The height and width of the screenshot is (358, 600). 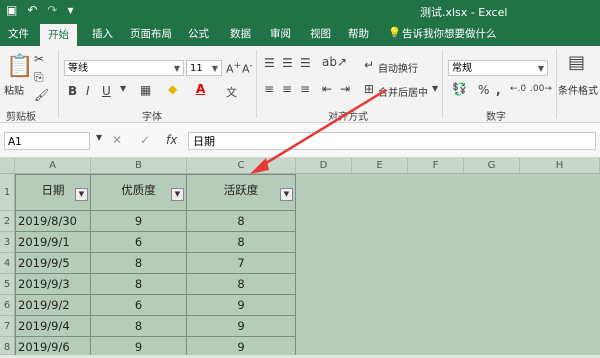 What do you see at coordinates (39, 59) in the screenshot?
I see `cut-icon: ✂` at bounding box center [39, 59].